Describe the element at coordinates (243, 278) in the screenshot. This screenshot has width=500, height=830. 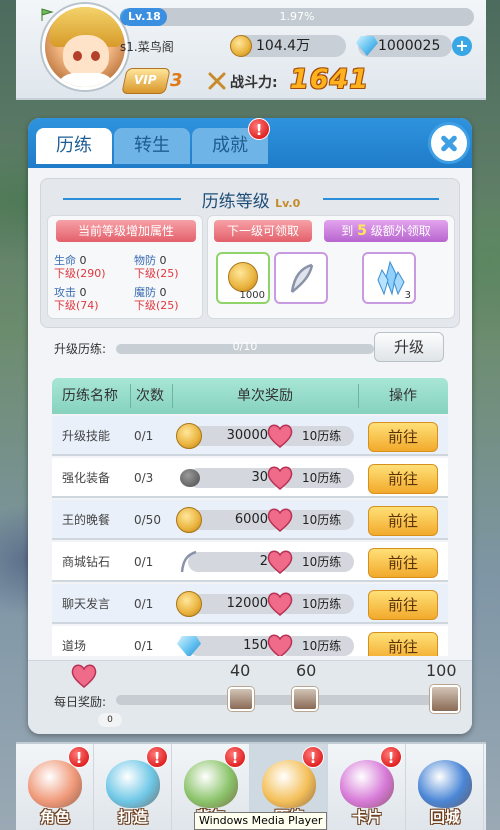
I see `reward-slot: 1000` at that location.